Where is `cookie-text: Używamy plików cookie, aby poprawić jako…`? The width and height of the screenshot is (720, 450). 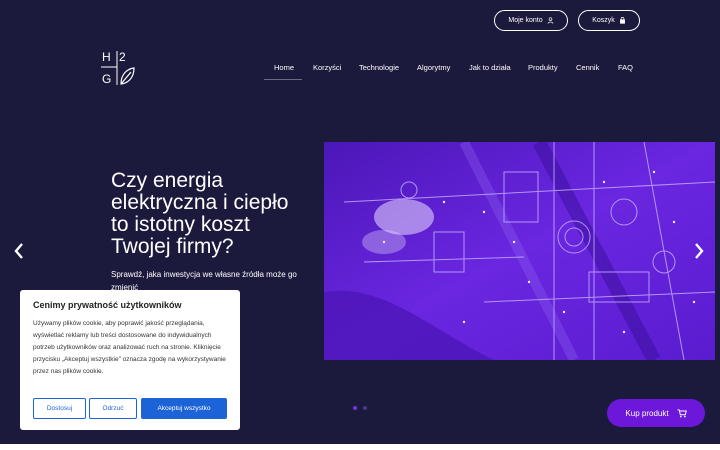 cookie-text: Używamy plików cookie, aby poprawić jako… is located at coordinates (129, 347).